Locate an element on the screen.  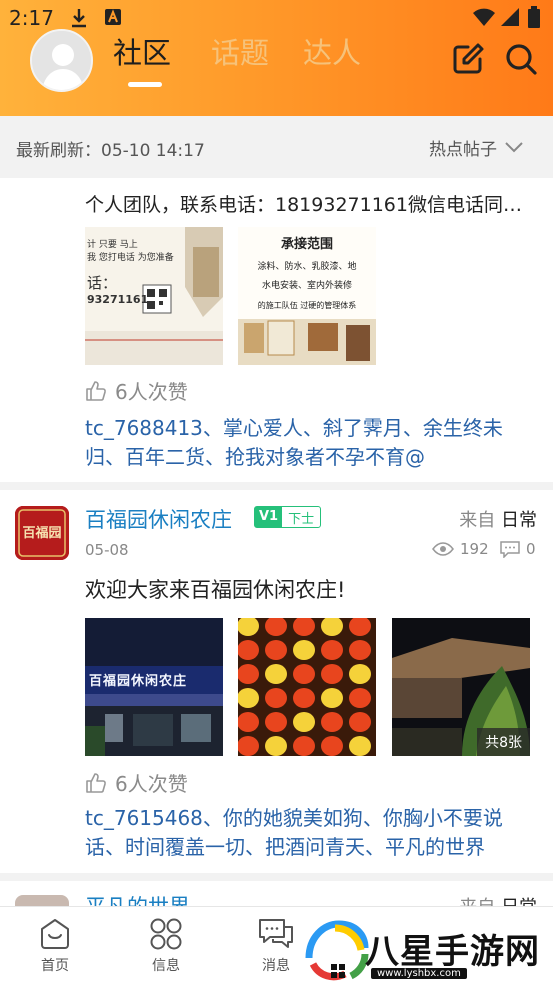
signal-icon is located at coordinates (510, 17).